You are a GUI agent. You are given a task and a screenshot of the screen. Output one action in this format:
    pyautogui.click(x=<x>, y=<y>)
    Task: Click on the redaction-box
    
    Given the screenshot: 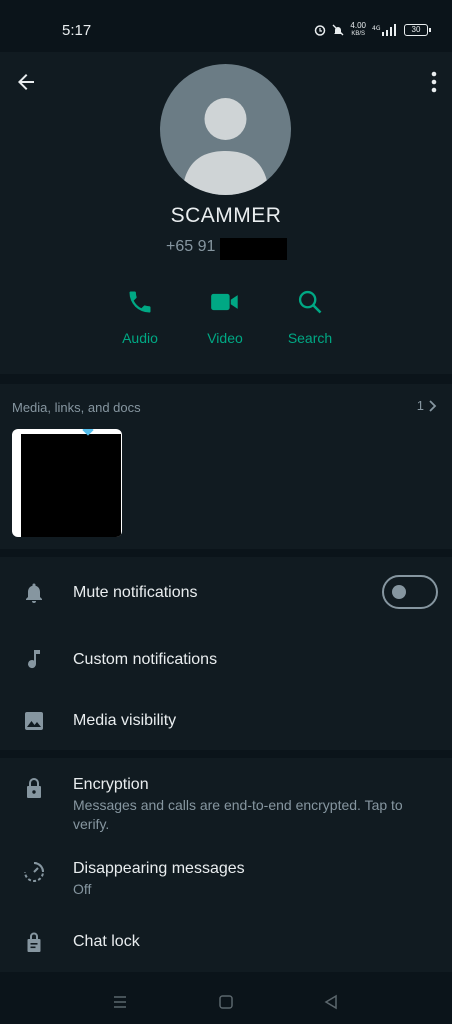 What is the action you would take?
    pyautogui.click(x=253, y=249)
    